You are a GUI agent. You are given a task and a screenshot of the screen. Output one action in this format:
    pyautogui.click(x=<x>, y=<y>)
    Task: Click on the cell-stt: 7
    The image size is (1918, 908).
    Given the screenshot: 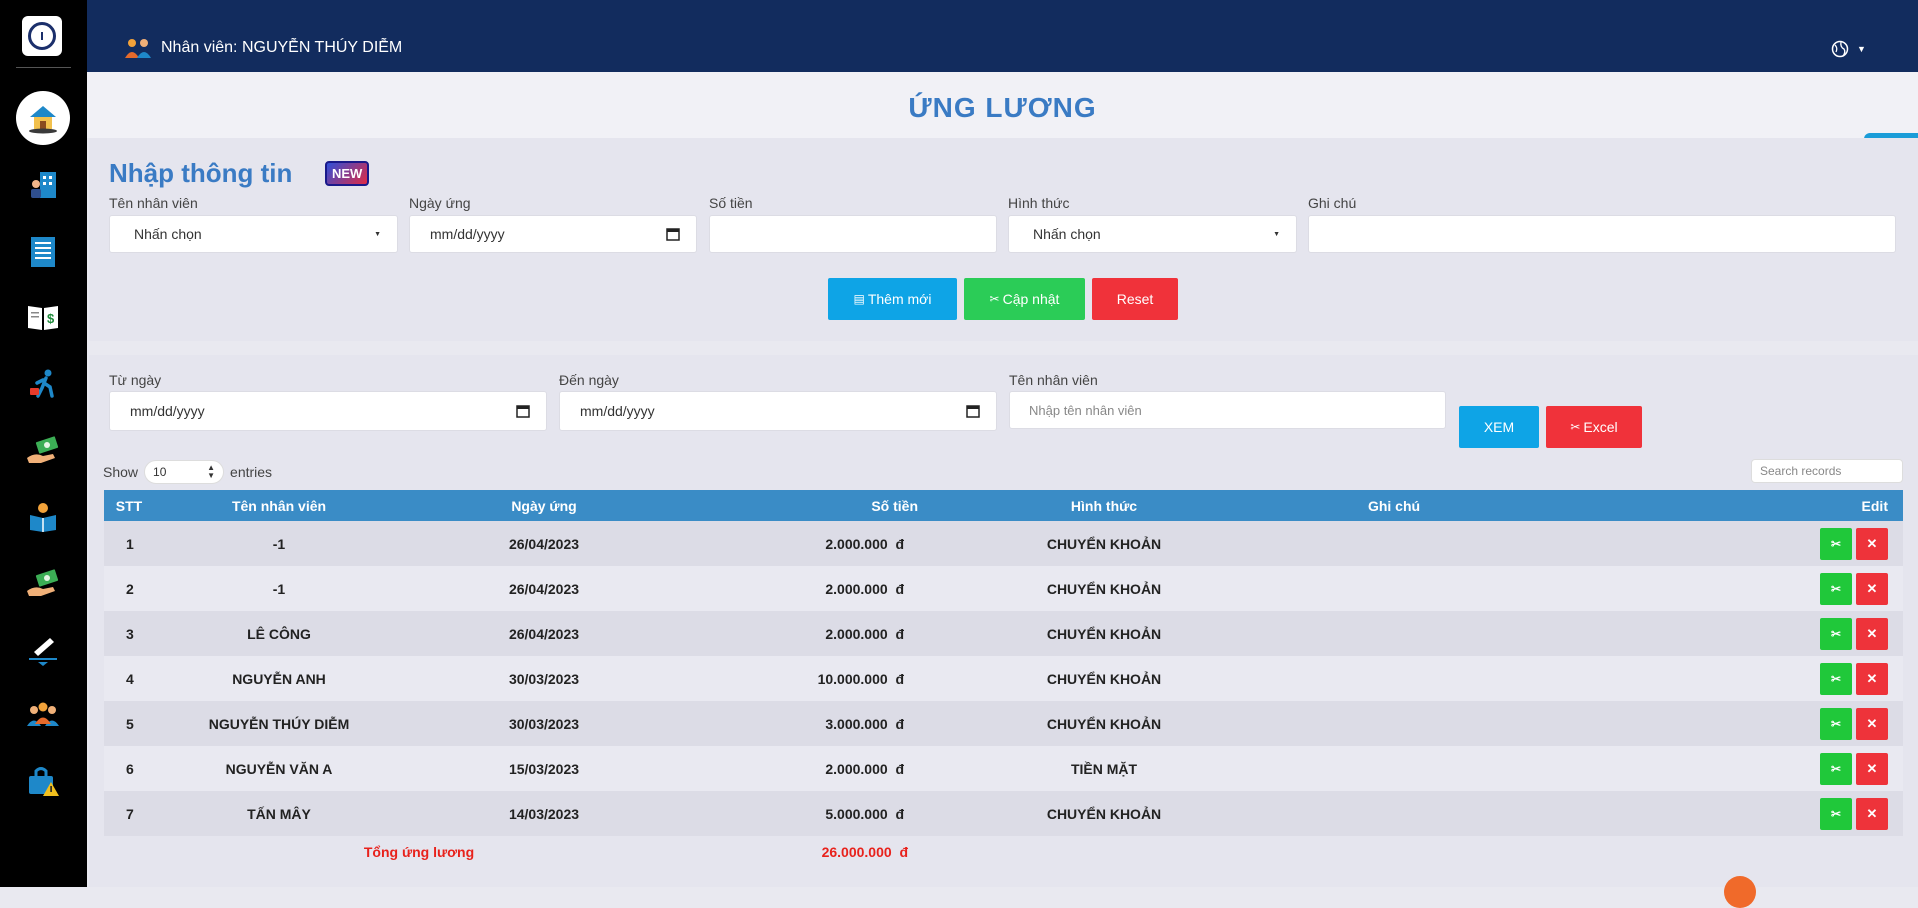 What is the action you would take?
    pyautogui.click(x=129, y=813)
    